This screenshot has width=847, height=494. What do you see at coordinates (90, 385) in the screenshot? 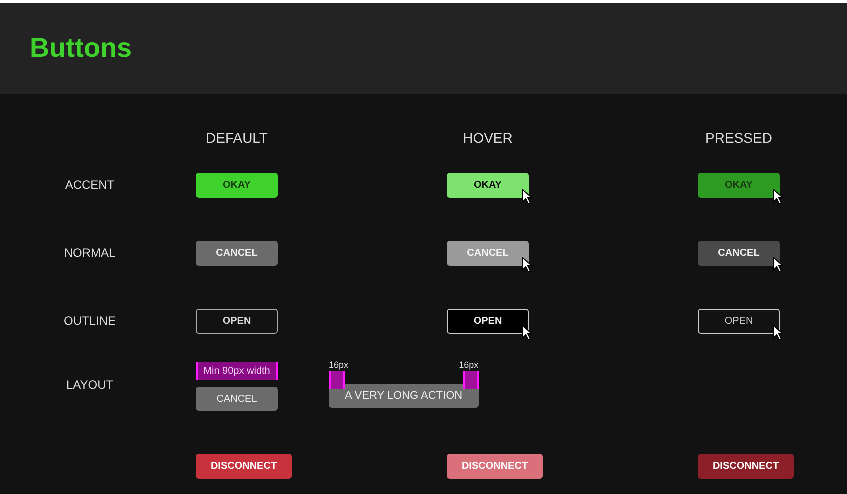
I see `row-label: LAYOUT` at bounding box center [90, 385].